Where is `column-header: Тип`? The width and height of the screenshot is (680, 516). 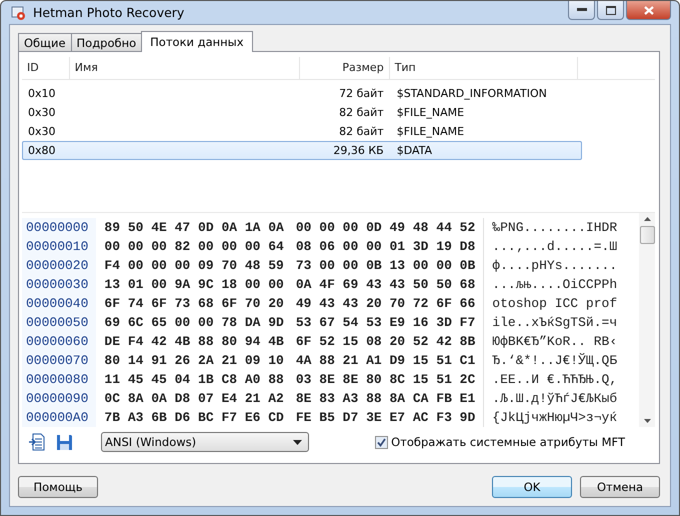 column-header: Тип is located at coordinates (484, 68).